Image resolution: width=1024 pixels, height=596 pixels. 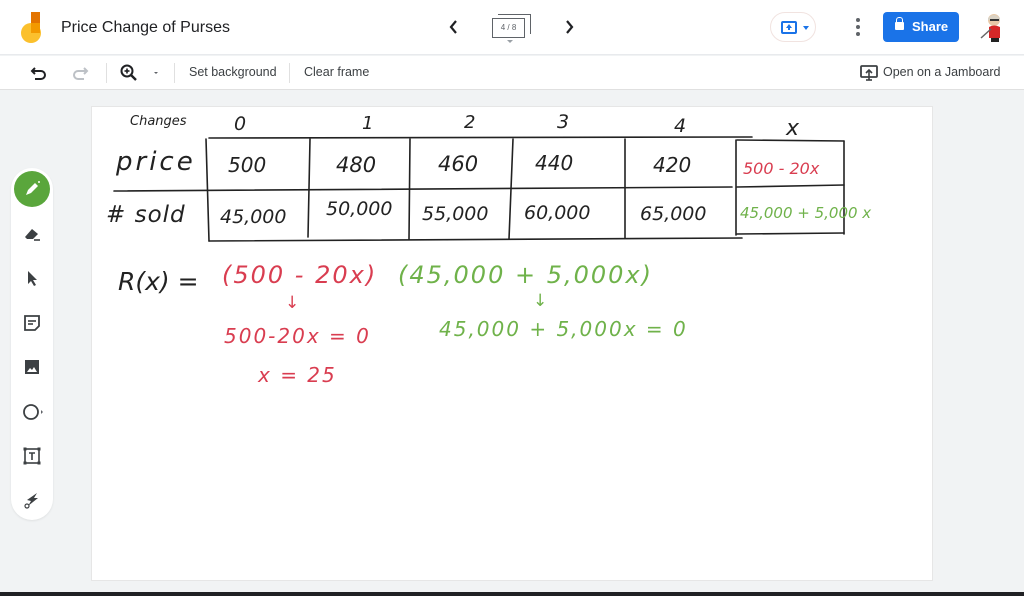 I want to click on user-avatar, so click(x=993, y=28).